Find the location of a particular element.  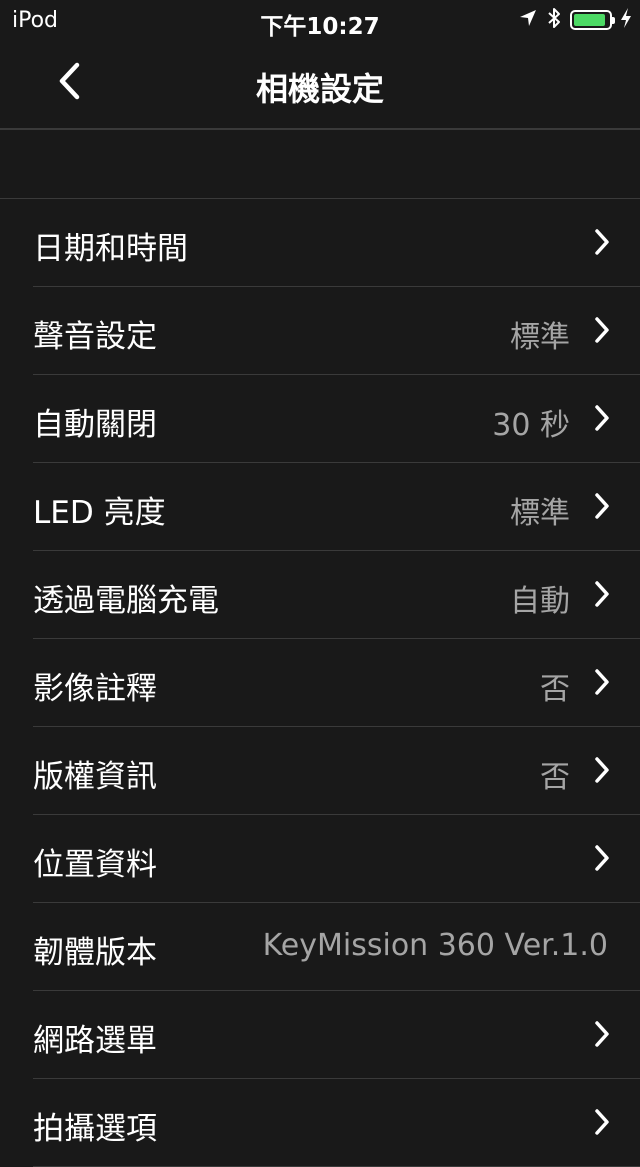

status-bar: iPod 下午10:27 is located at coordinates (320, 20).